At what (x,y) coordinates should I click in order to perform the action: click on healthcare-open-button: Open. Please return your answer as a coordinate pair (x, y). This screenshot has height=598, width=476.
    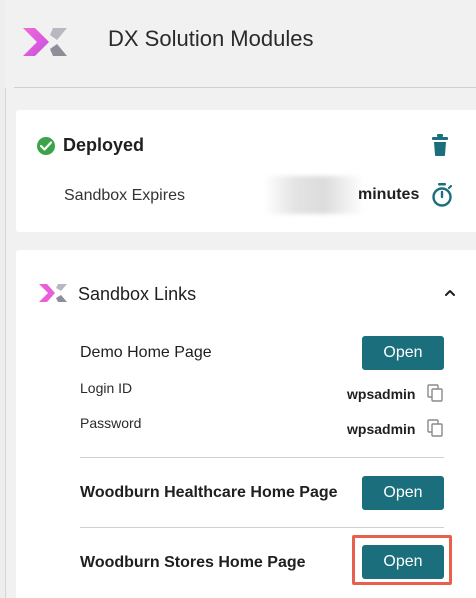
    Looking at the image, I should click on (403, 493).